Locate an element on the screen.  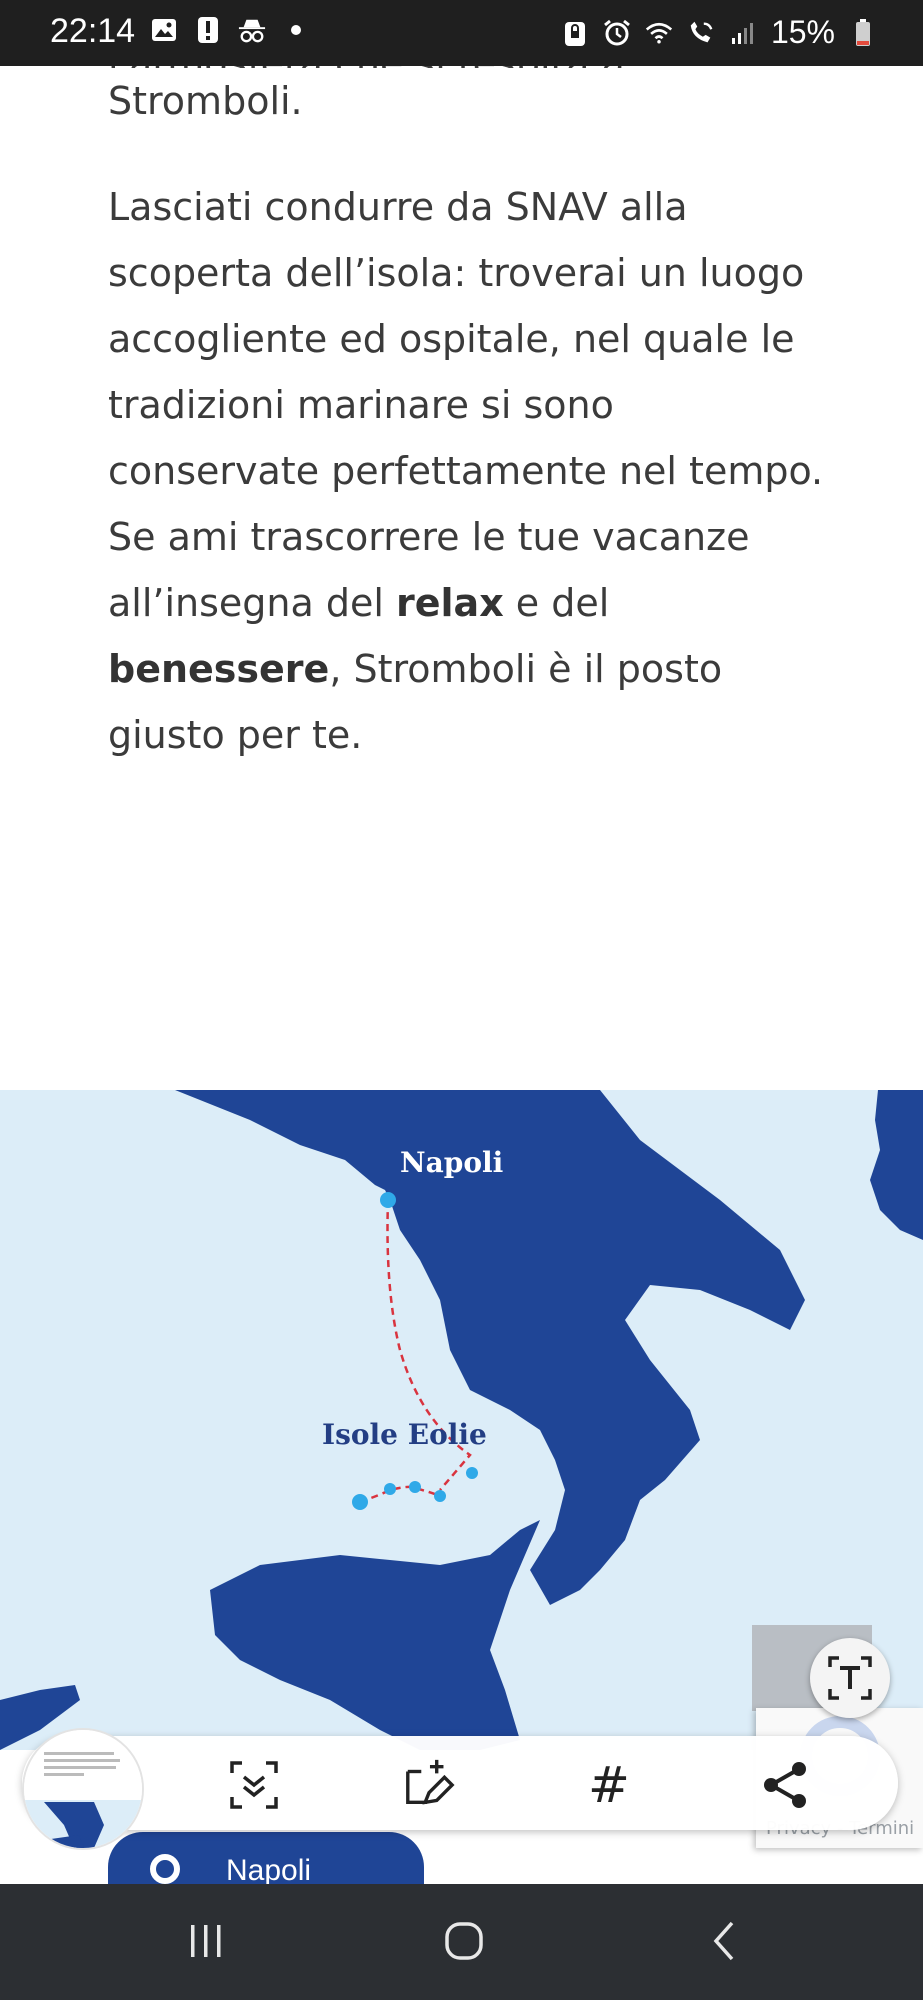
map-label-eolie: Isole Eolie is located at coordinates (404, 1434).